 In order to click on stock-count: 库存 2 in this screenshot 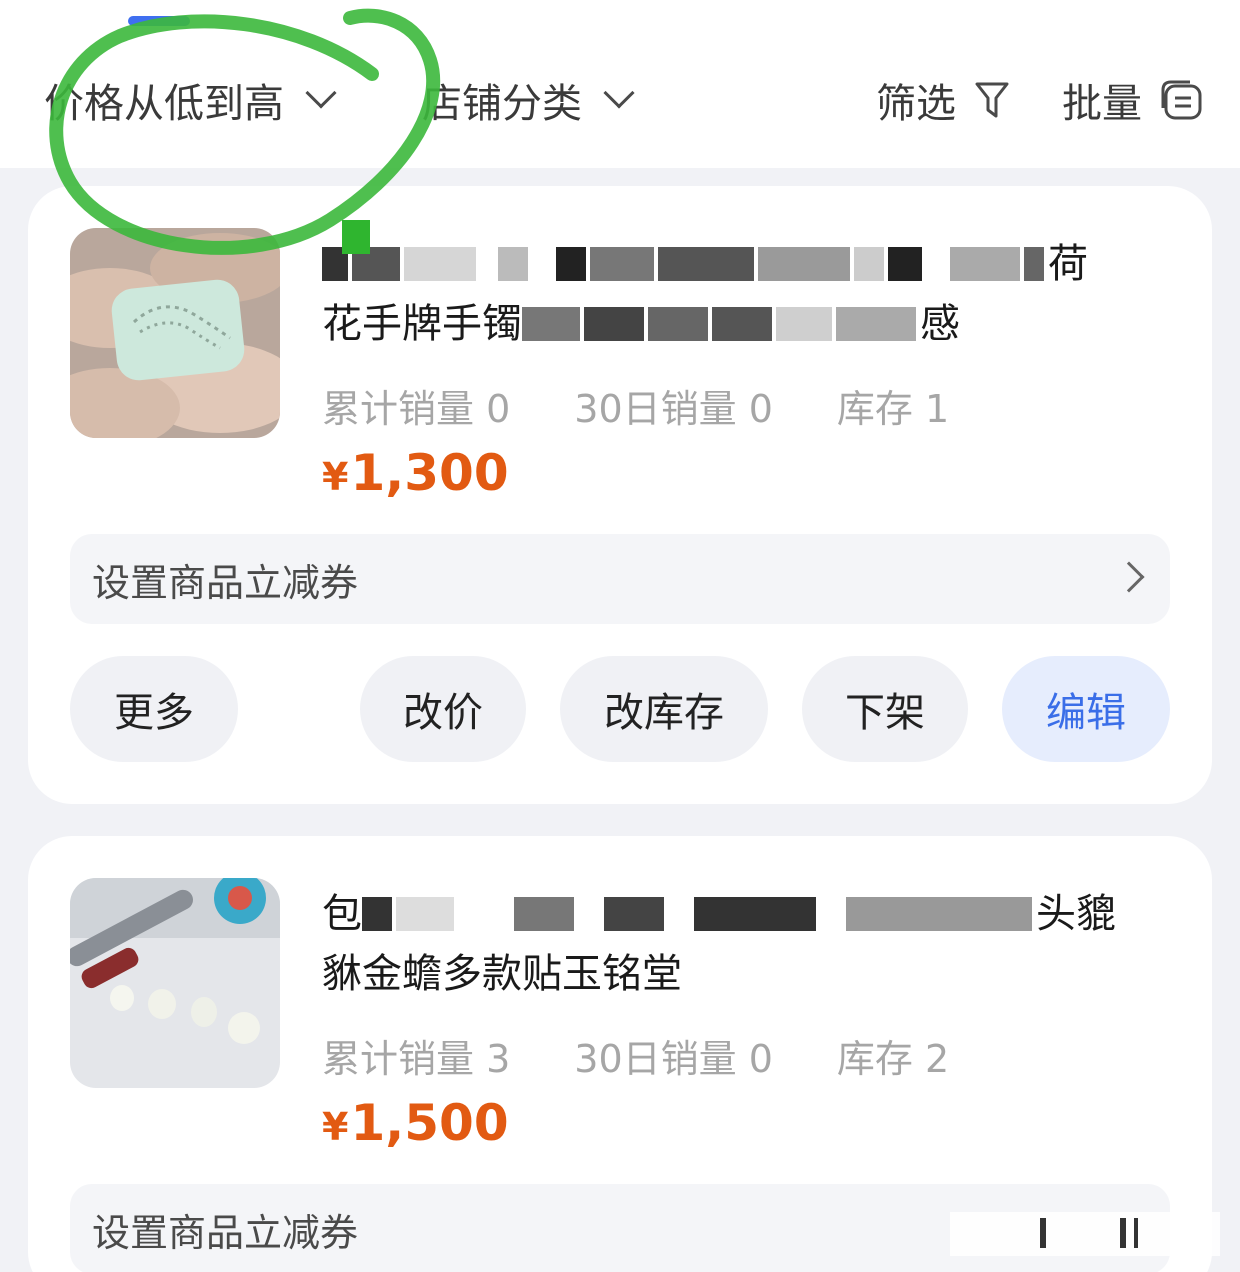, I will do `click(893, 1059)`.